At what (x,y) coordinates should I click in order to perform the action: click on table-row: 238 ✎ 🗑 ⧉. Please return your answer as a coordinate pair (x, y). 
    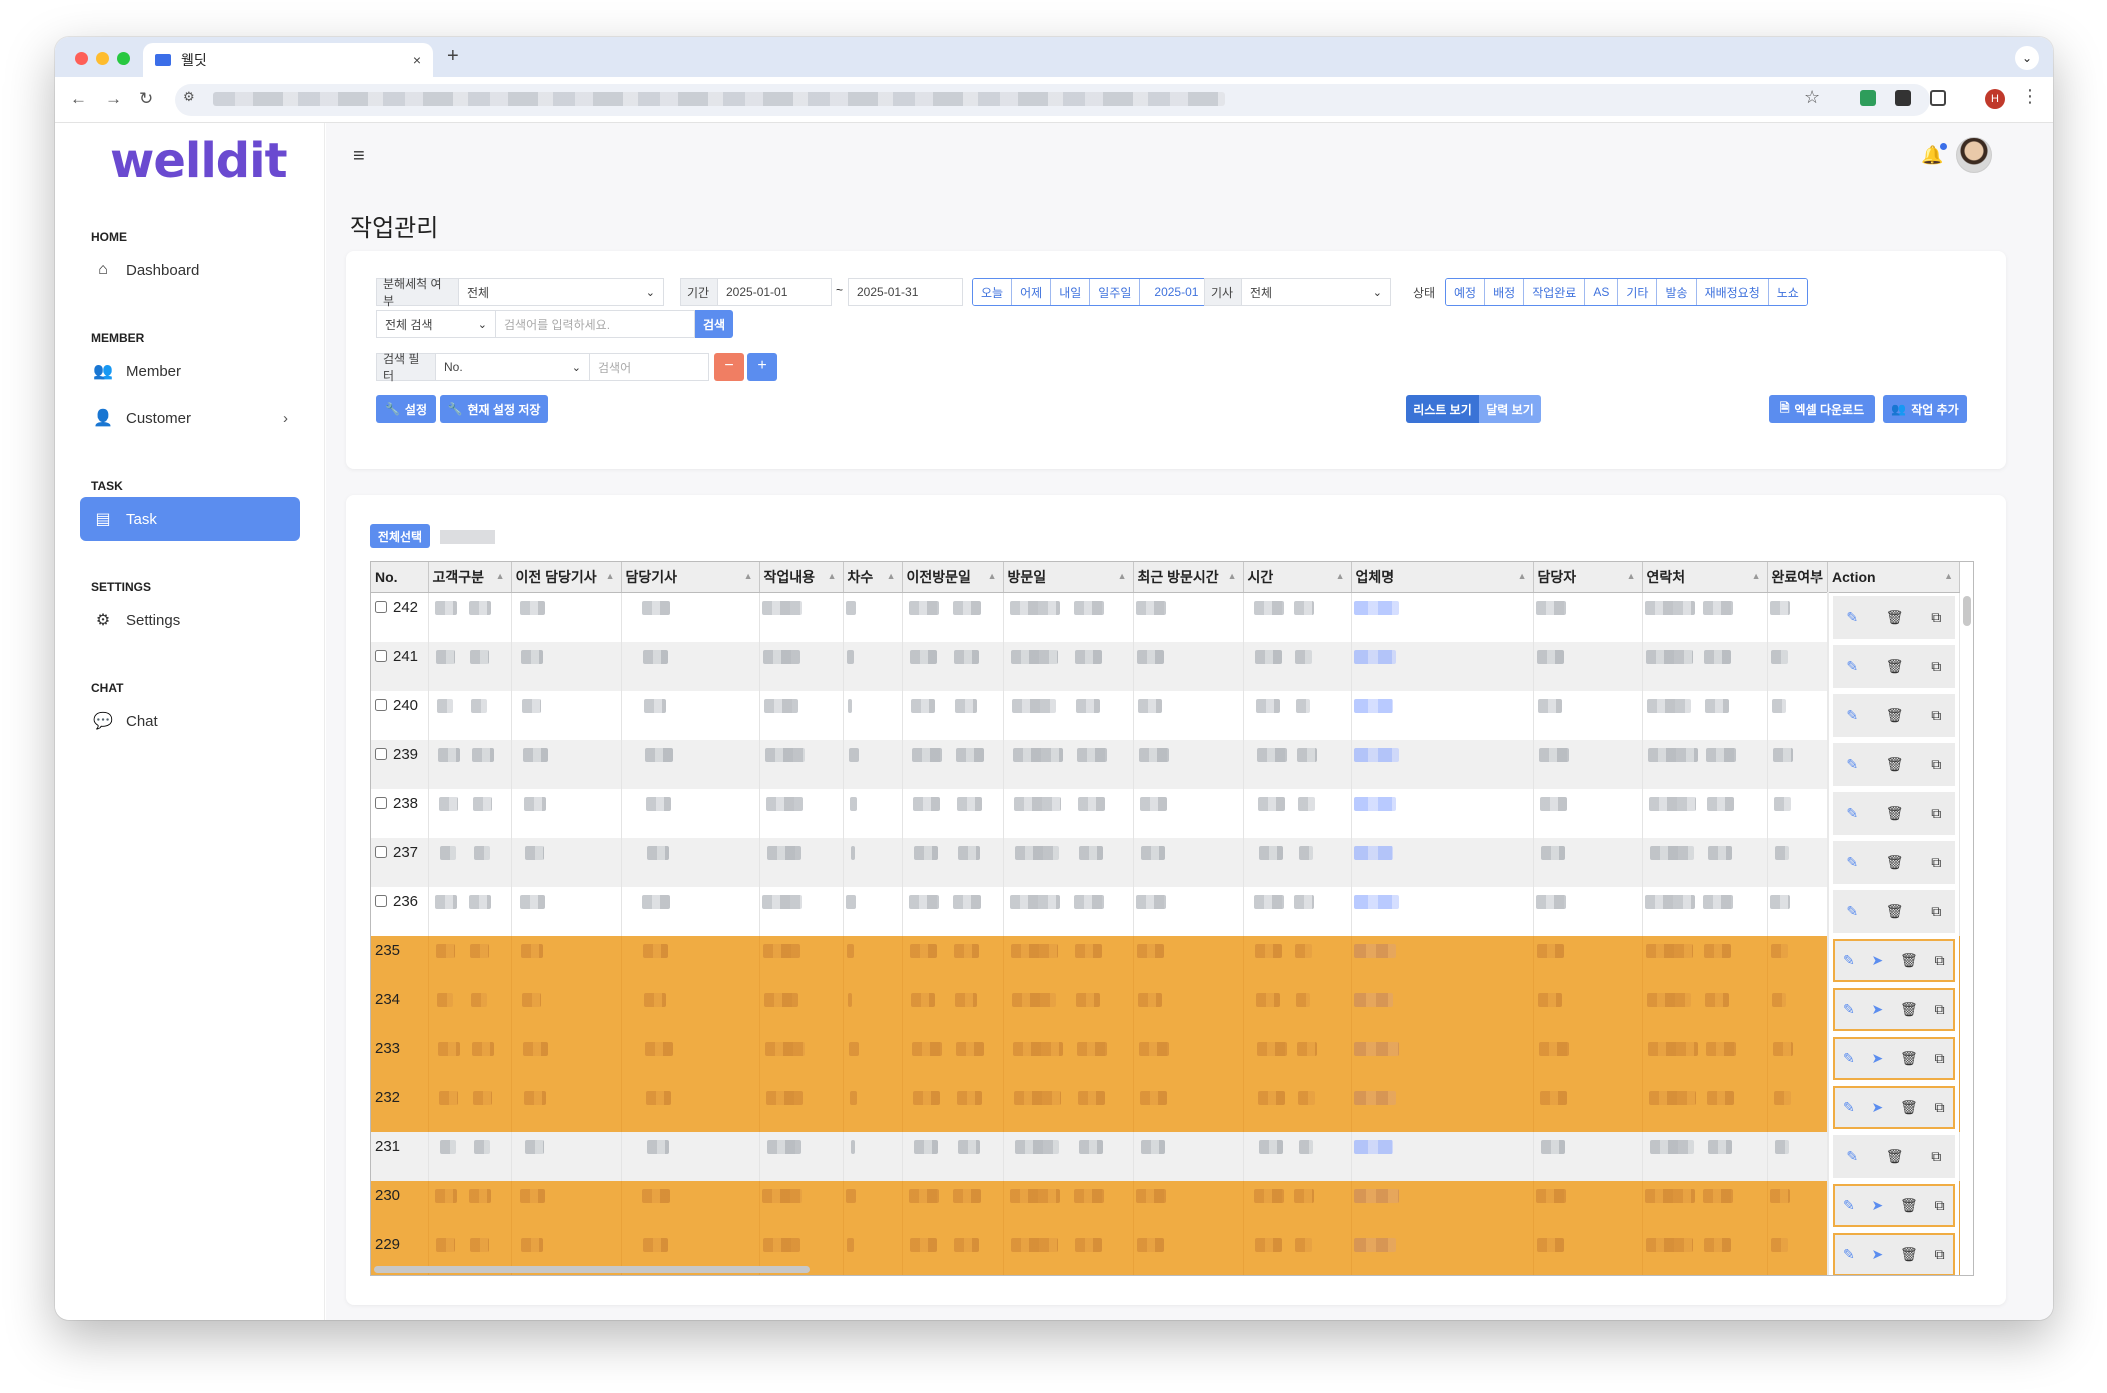
    Looking at the image, I should click on (1166, 813).